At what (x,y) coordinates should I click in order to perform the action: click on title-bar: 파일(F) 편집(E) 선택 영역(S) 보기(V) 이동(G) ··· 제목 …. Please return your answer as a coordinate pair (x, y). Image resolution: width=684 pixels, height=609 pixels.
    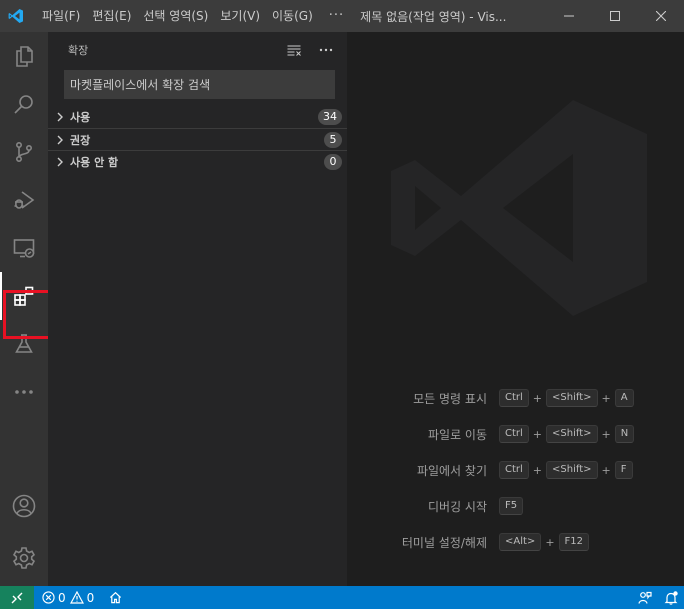
    Looking at the image, I should click on (342, 16).